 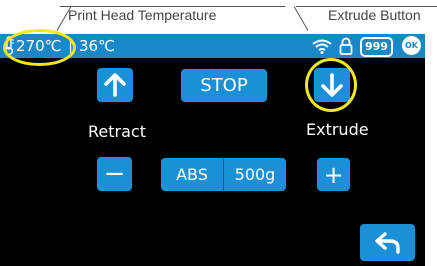 What do you see at coordinates (142, 15) in the screenshot?
I see `callout-print-head-temperature: Print Head Temperature` at bounding box center [142, 15].